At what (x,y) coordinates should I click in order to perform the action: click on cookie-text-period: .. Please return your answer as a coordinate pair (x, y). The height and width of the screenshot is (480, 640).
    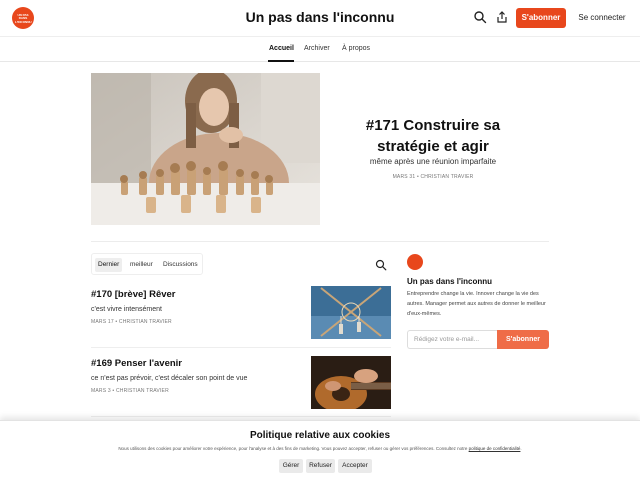
    Looking at the image, I should click on (521, 448).